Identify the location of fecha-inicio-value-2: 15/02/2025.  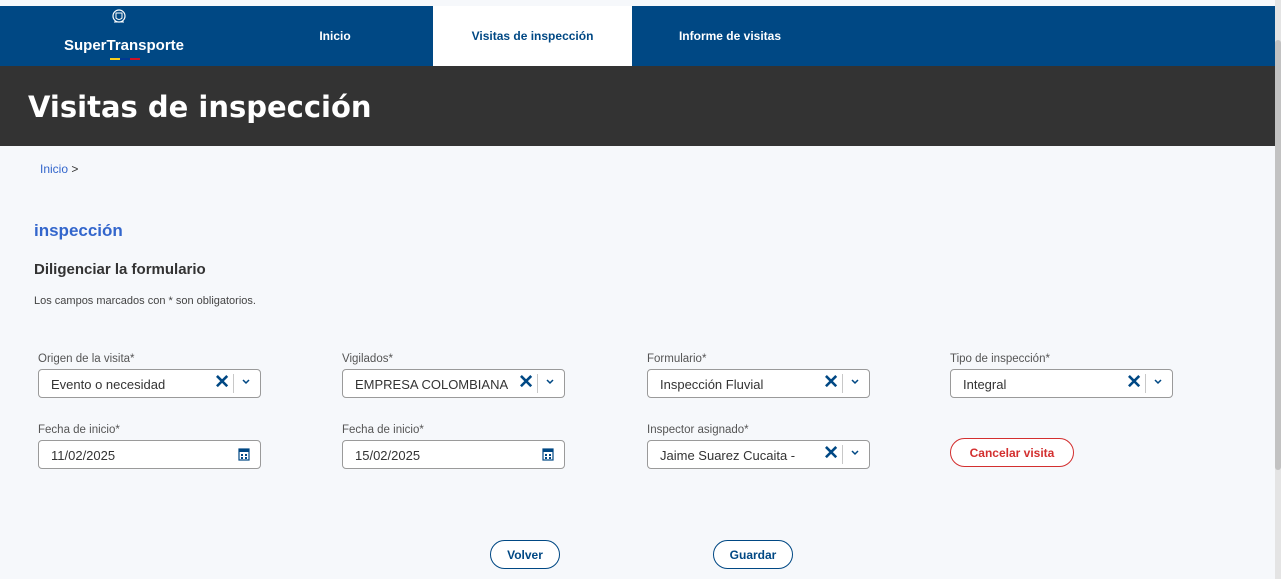
(388, 455).